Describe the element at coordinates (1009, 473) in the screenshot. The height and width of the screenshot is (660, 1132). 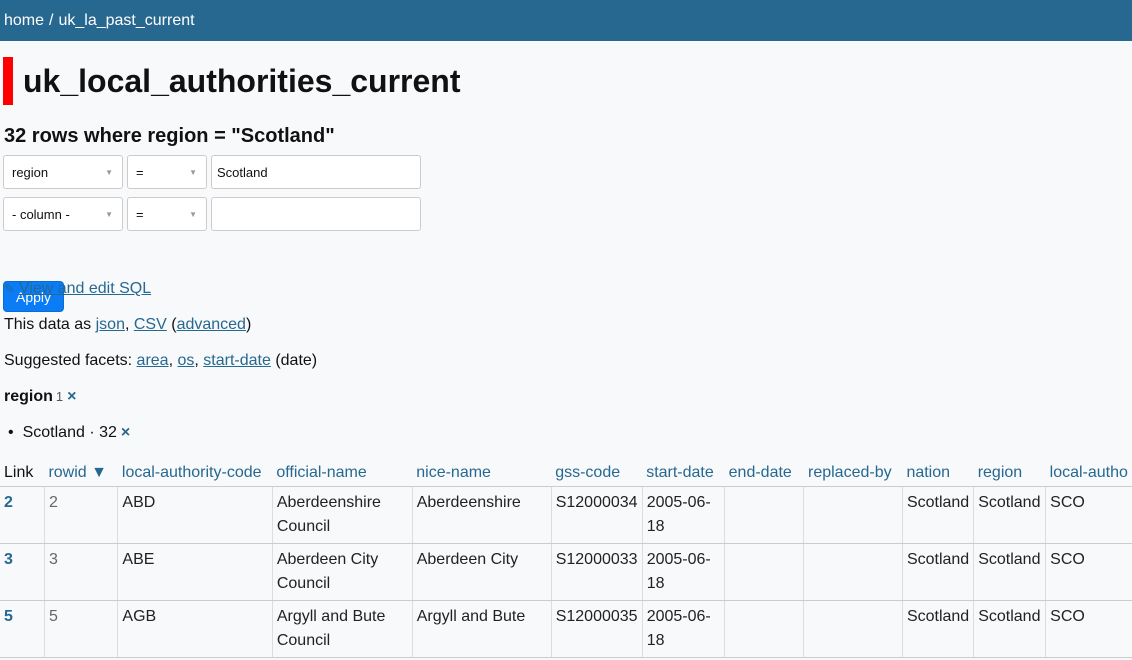
I see `column-header: region` at that location.